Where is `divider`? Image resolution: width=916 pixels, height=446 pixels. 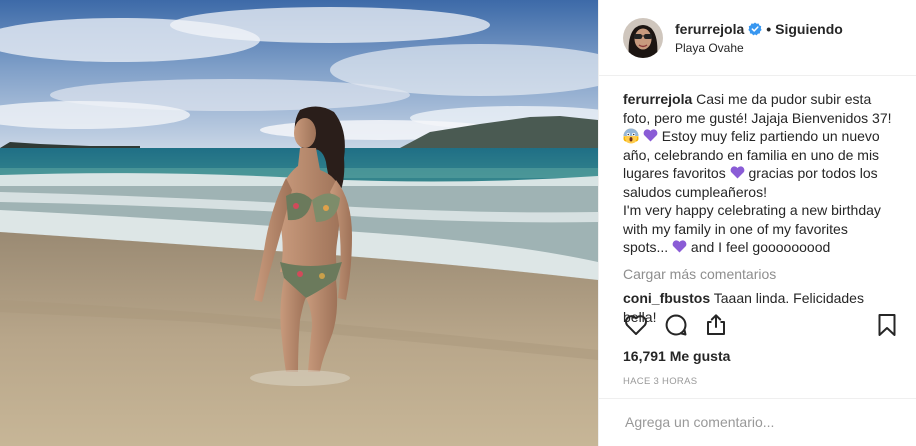
divider is located at coordinates (757, 398).